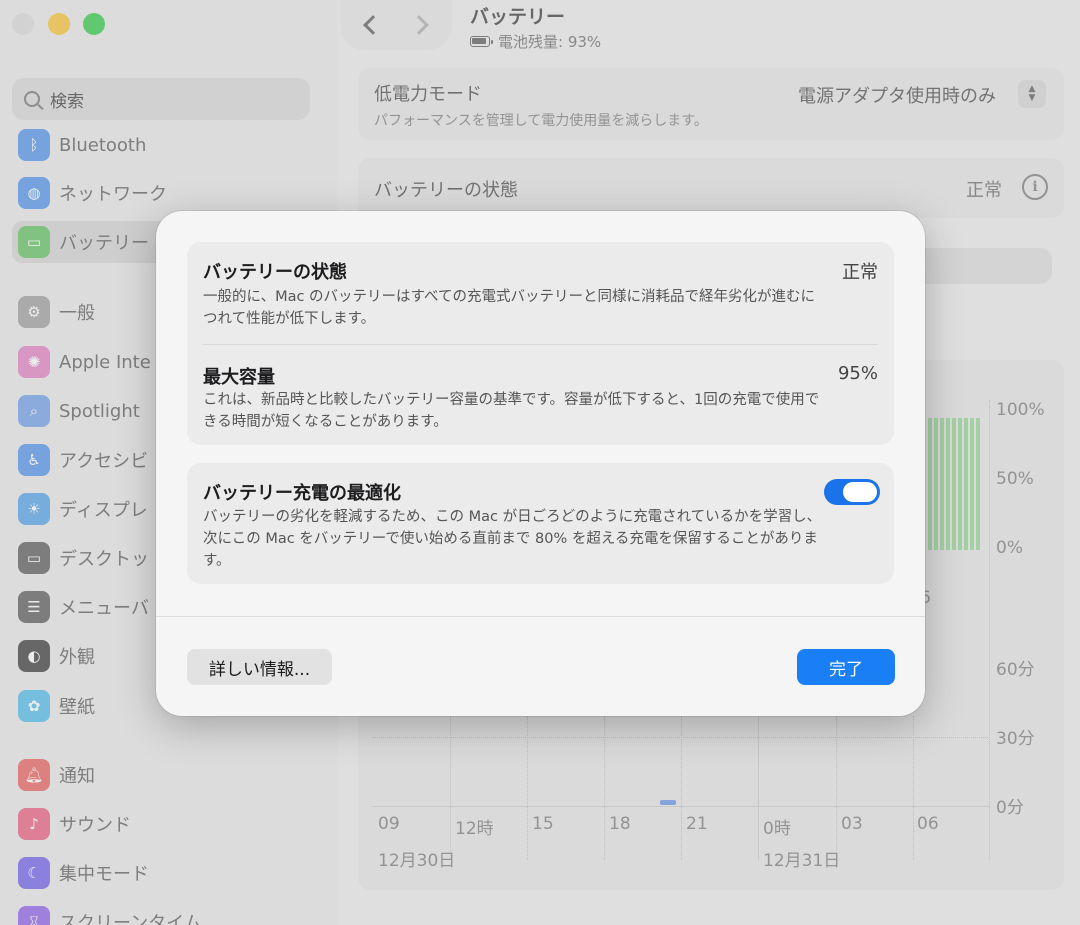  Describe the element at coordinates (857, 373) in the screenshot. I see `max-capacity-value: 95%` at that location.